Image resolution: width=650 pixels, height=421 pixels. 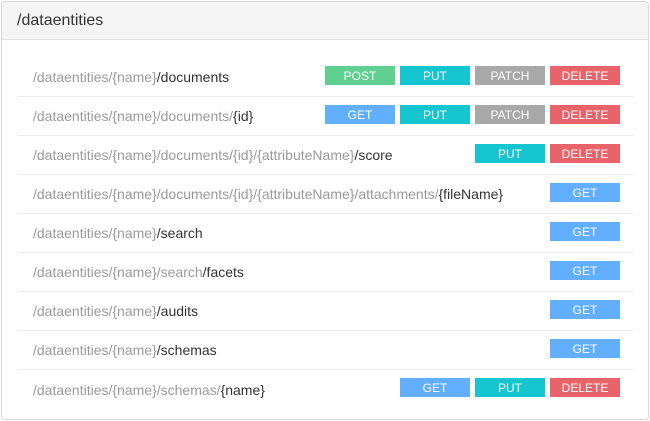 What do you see at coordinates (360, 75) in the screenshot?
I see `post-method-button: POST` at bounding box center [360, 75].